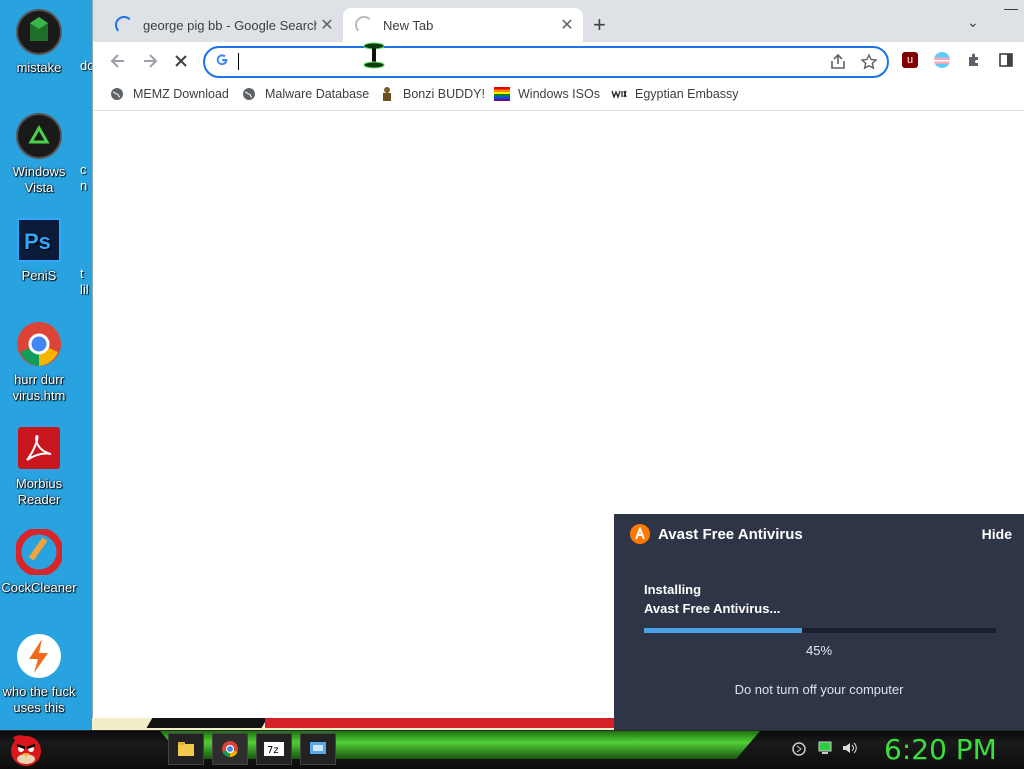  What do you see at coordinates (444, 94) in the screenshot?
I see `bookmark-label: Bonzi BUDDY!` at bounding box center [444, 94].